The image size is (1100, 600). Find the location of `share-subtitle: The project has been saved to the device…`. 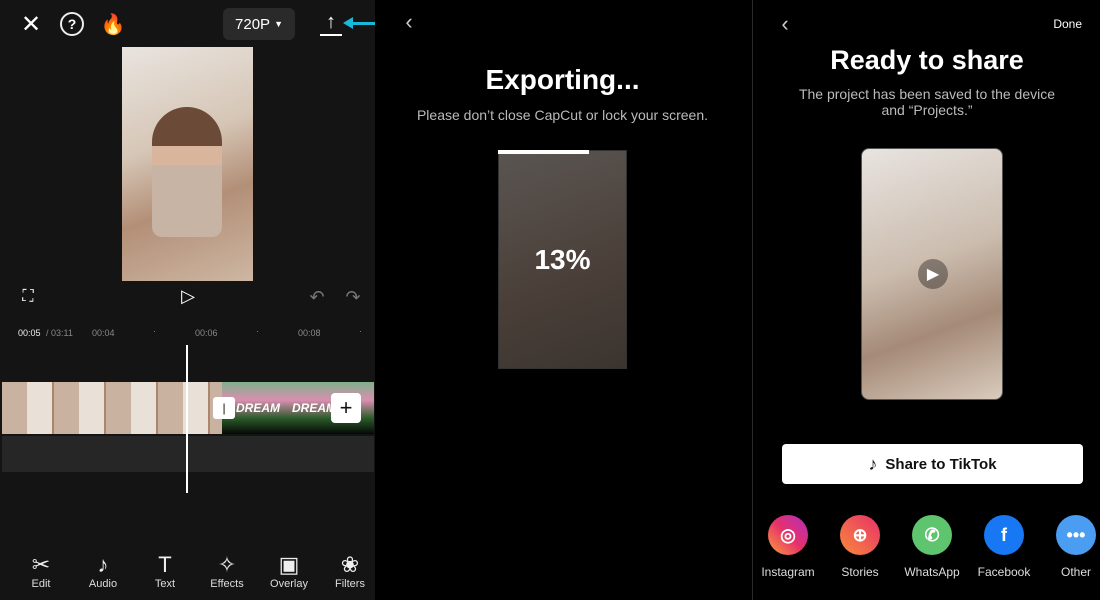

share-subtitle: The project has been saved to the device… is located at coordinates (927, 102).